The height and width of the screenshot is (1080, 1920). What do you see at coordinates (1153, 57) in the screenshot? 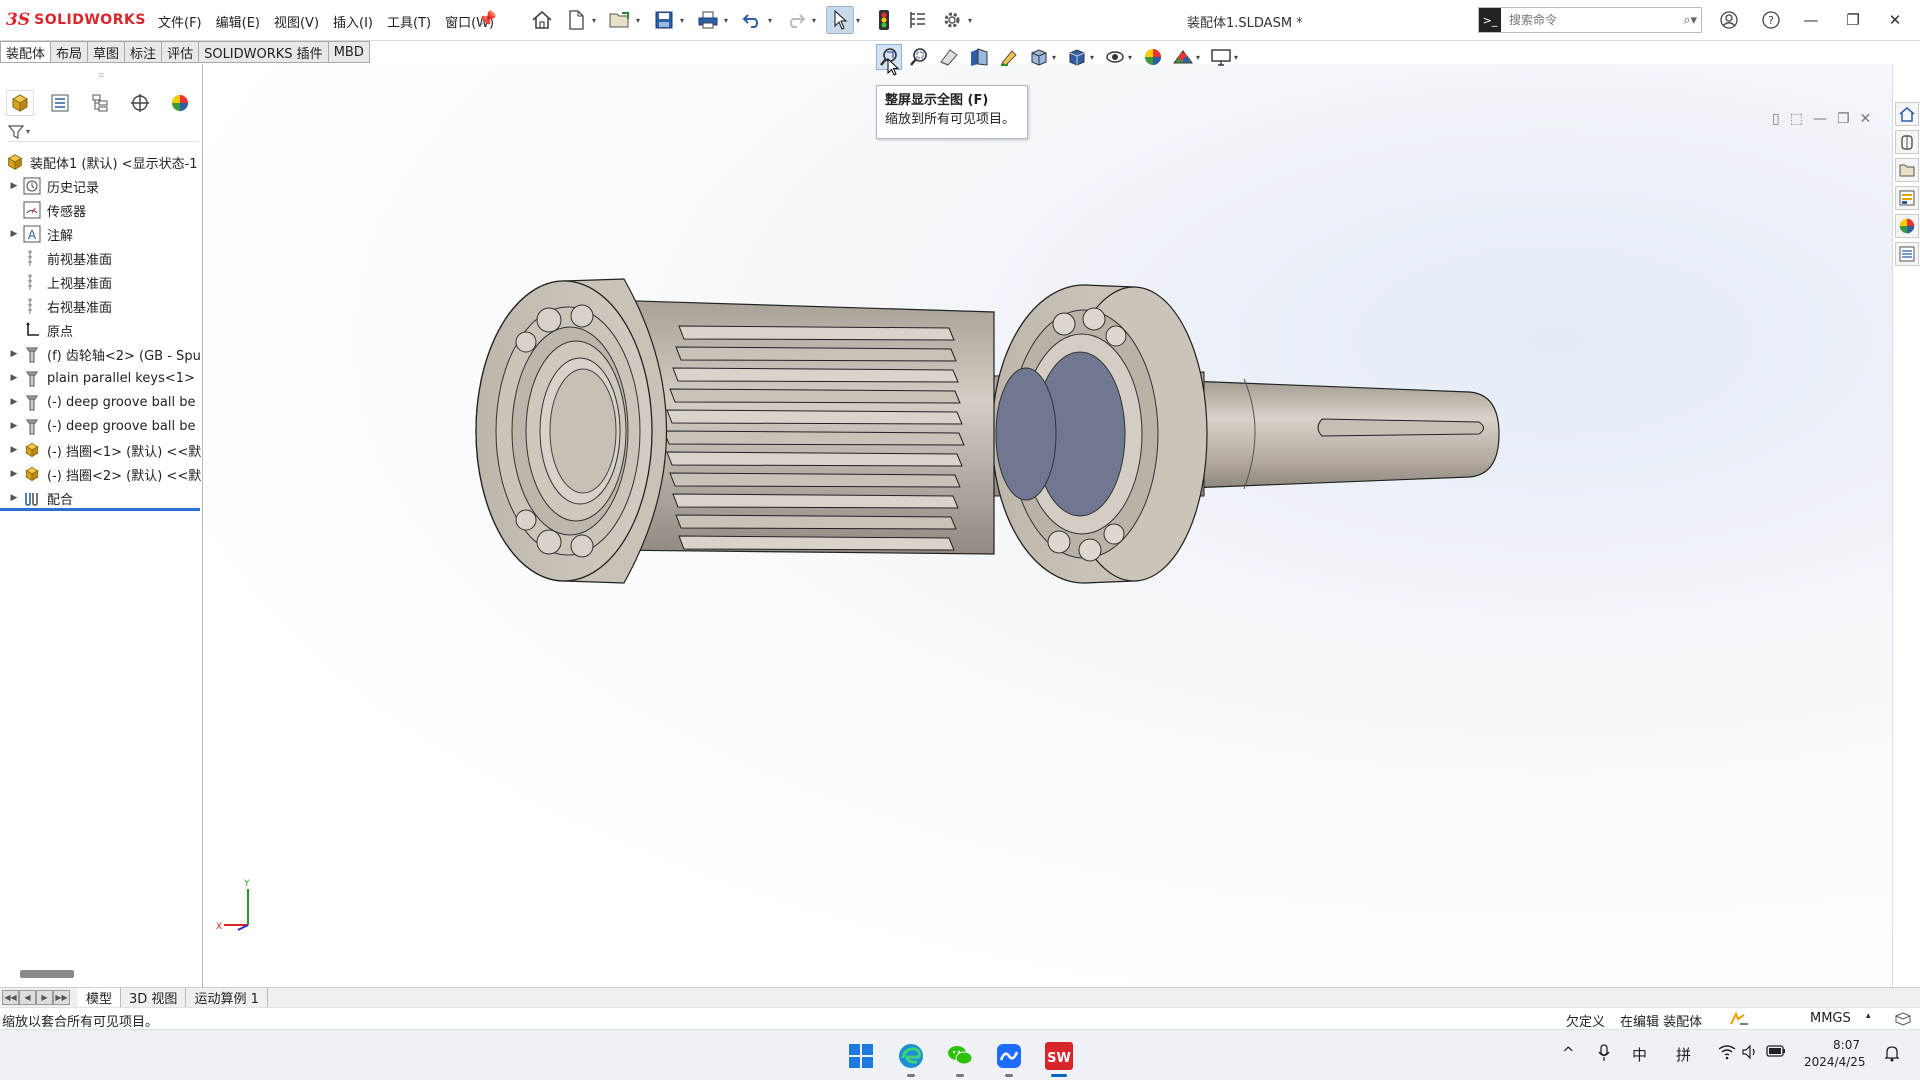
I see `edit-appearance-icon` at bounding box center [1153, 57].